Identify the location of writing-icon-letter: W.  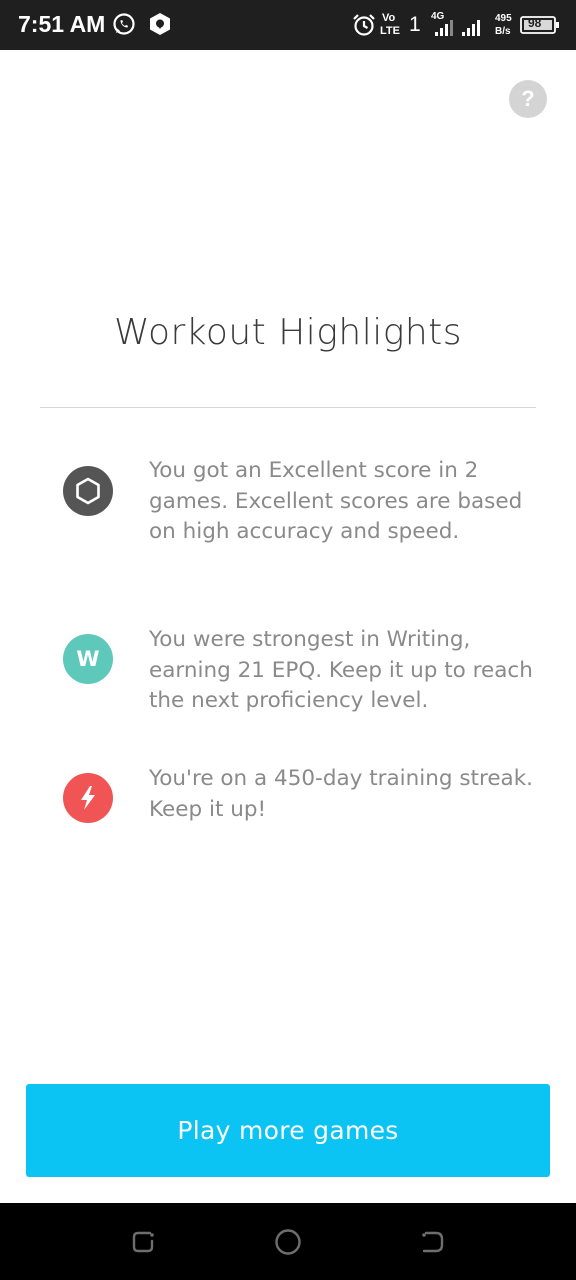
(88, 659).